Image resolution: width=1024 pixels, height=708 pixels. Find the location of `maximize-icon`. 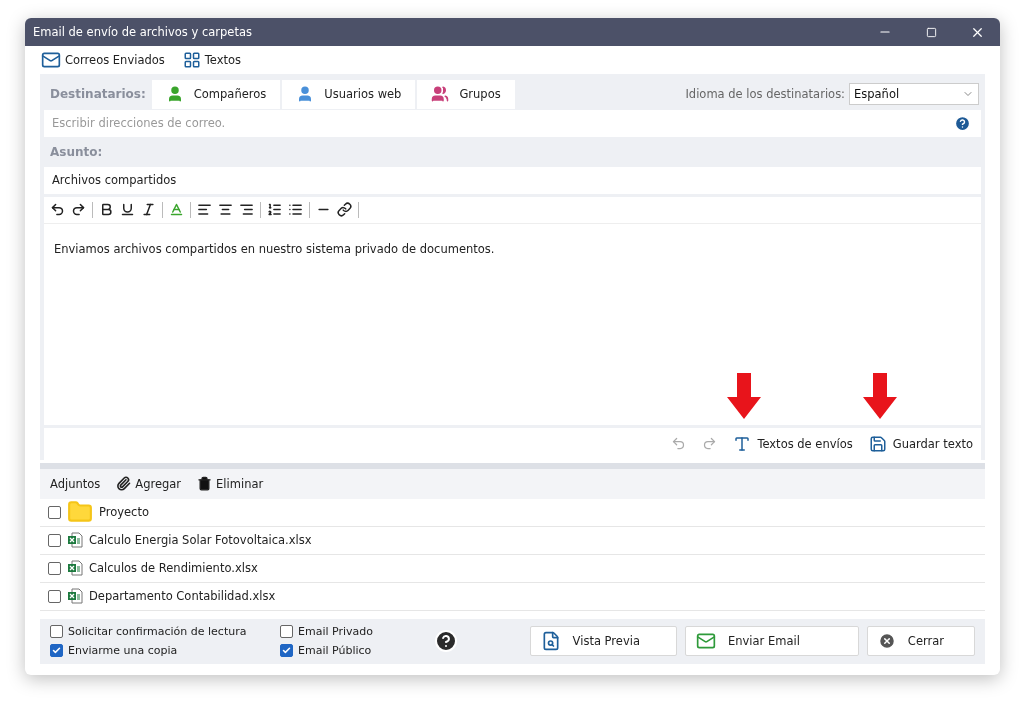

maximize-icon is located at coordinates (931, 32).